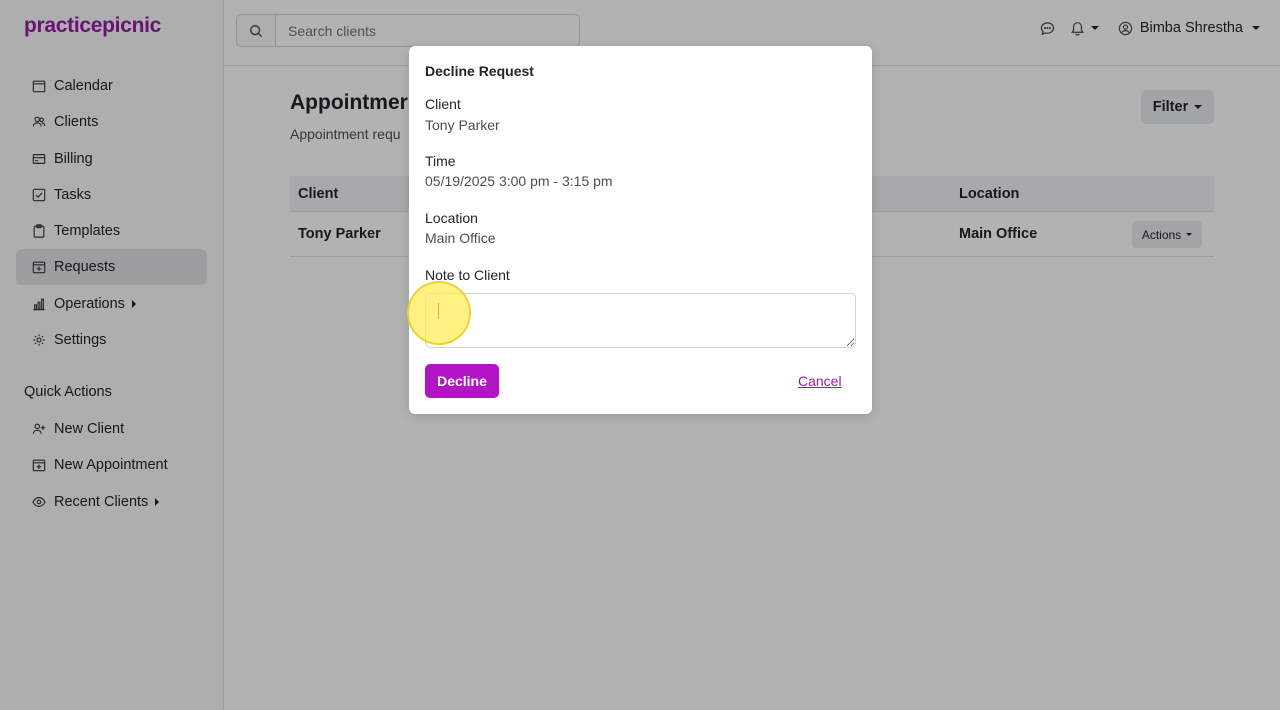  Describe the element at coordinates (479, 71) in the screenshot. I see `modal-title: Decline Request` at that location.